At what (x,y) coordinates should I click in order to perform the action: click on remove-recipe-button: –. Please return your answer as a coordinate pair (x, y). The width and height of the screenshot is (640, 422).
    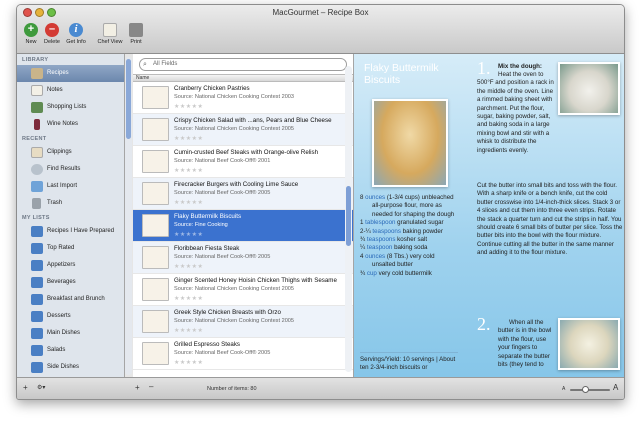
    Looking at the image, I should click on (151, 386).